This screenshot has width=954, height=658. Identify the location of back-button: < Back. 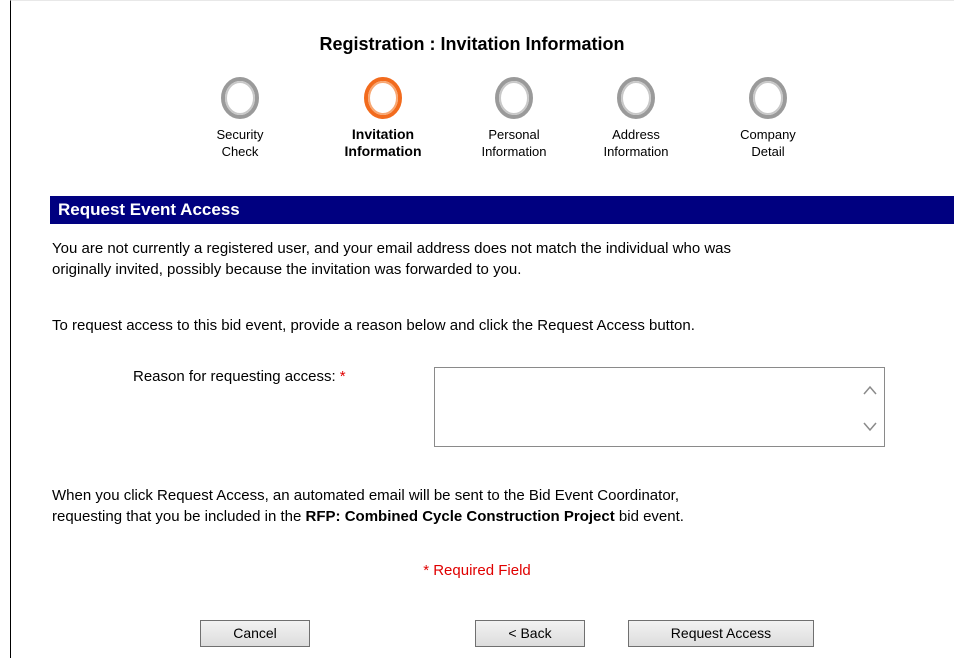
(530, 633).